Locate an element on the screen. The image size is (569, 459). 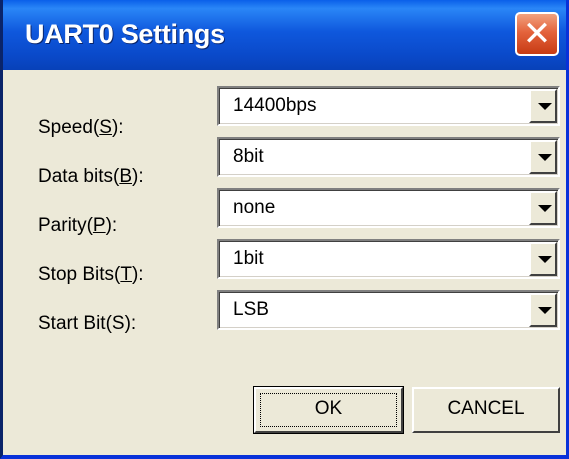
cancel-button-label: CANCEL is located at coordinates (486, 408).